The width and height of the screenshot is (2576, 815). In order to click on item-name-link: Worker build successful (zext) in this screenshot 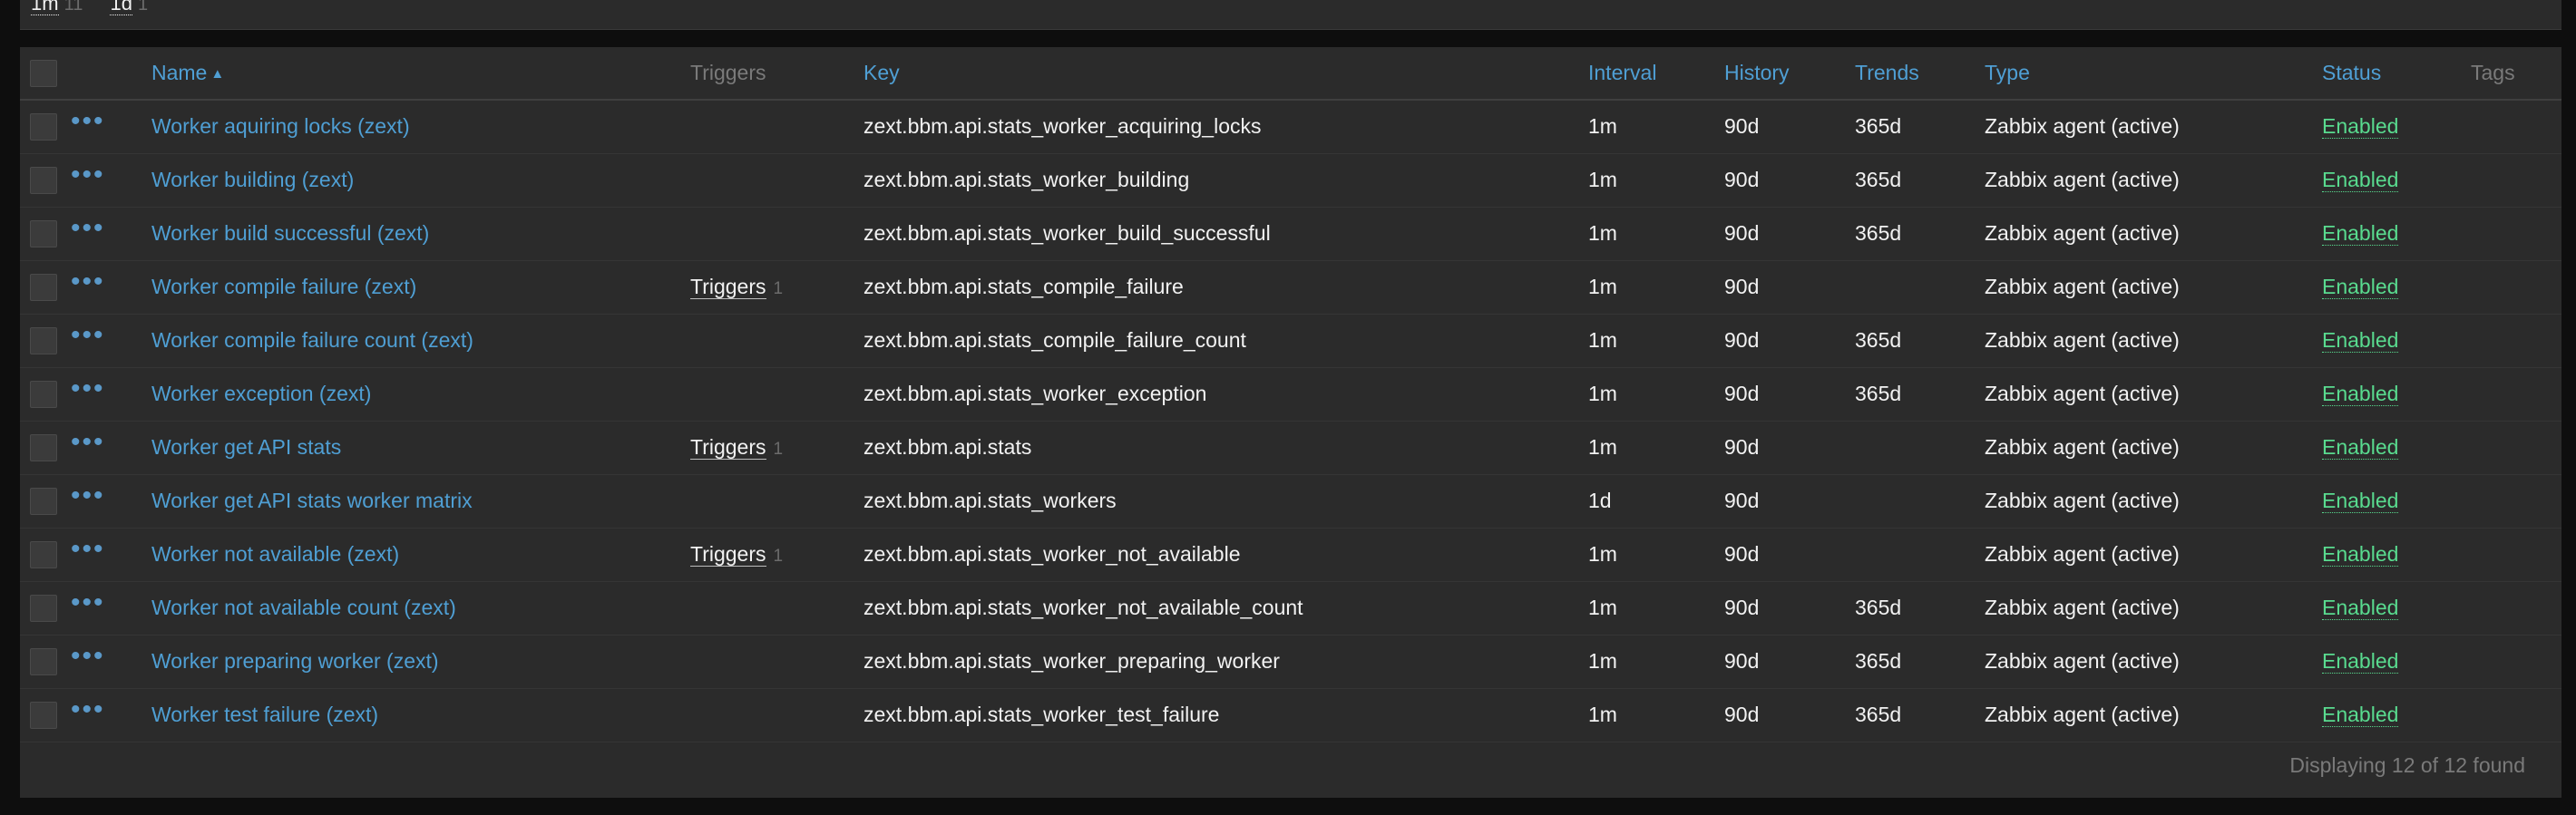, I will do `click(290, 233)`.